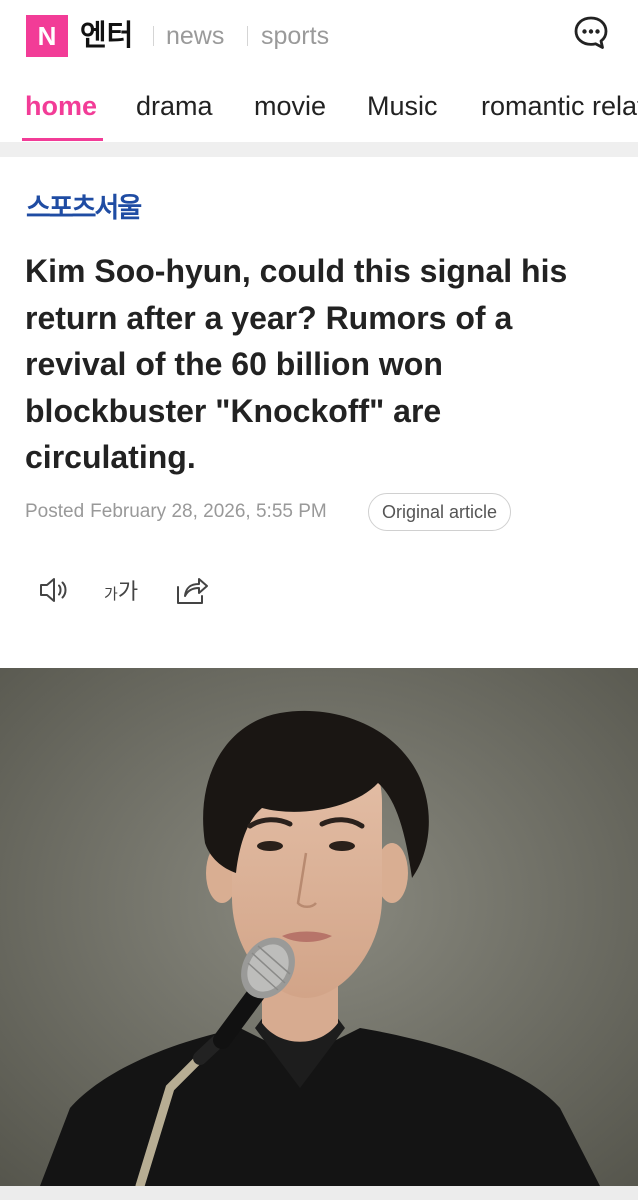 This screenshot has height=1200, width=638. I want to click on bottom-strip, so click(319, 1193).